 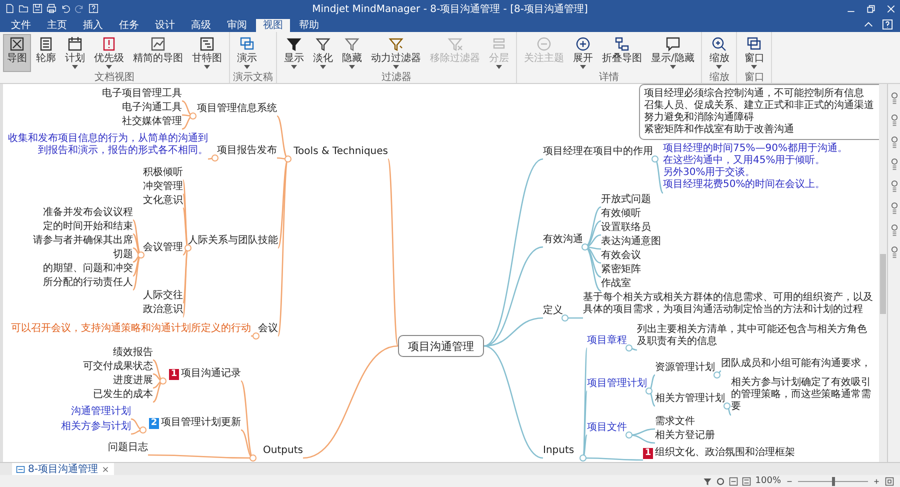 I want to click on topic-label: 人际交往, so click(x=163, y=296).